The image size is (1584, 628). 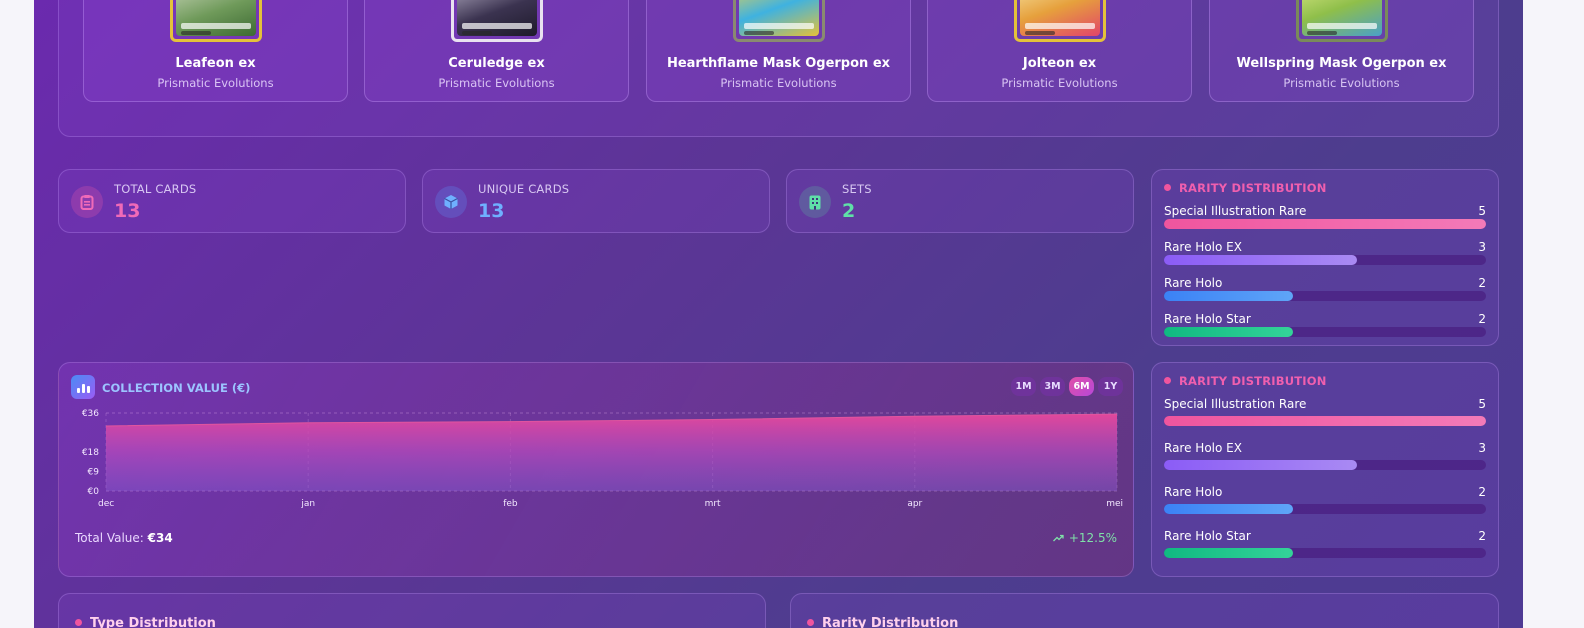 What do you see at coordinates (94, 473) in the screenshot?
I see `y-tick-label: €9` at bounding box center [94, 473].